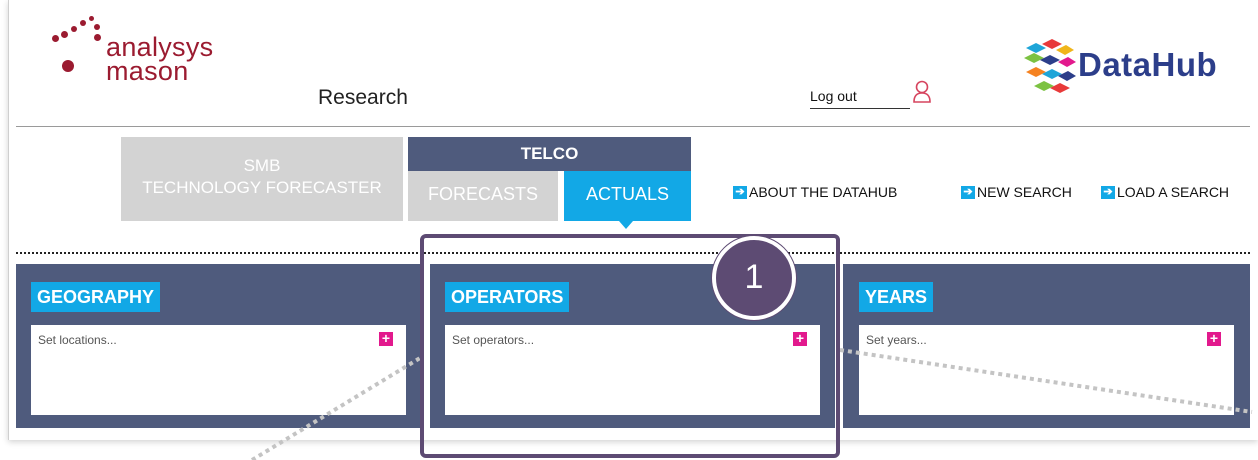 The image size is (1258, 460). What do you see at coordinates (754, 278) in the screenshot?
I see `step-badge: 1` at bounding box center [754, 278].